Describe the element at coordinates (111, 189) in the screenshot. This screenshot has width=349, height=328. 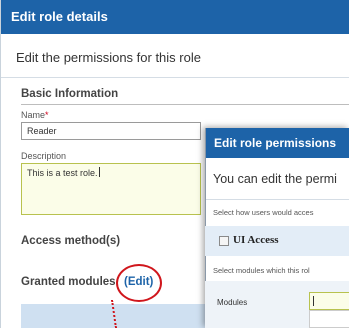
I see `description-field: This is a test role.` at that location.